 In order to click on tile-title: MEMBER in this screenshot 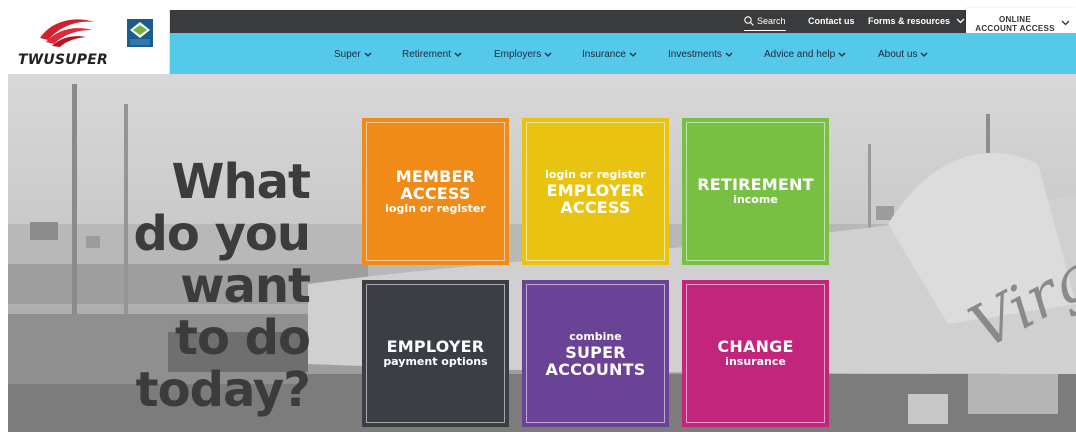, I will do `click(435, 176)`.